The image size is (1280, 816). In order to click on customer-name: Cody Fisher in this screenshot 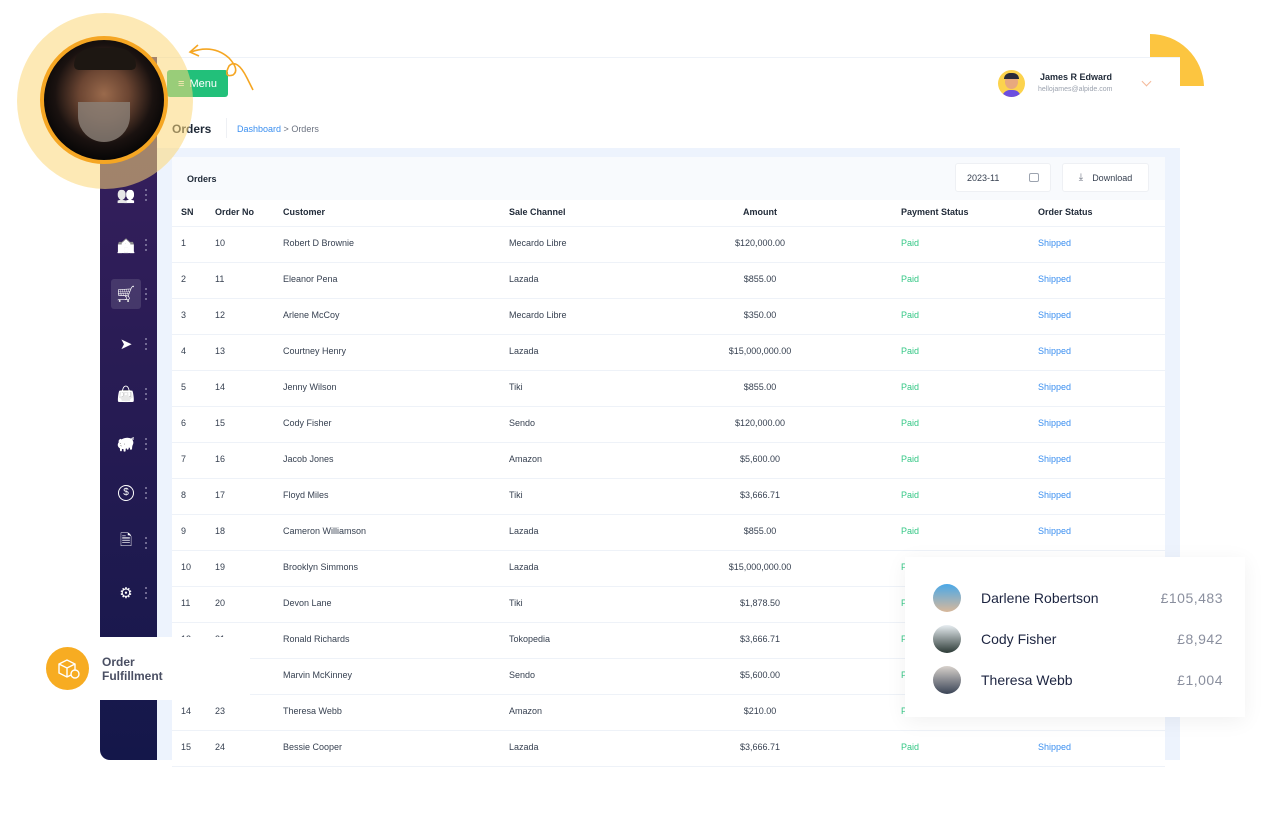, I will do `click(1019, 639)`.